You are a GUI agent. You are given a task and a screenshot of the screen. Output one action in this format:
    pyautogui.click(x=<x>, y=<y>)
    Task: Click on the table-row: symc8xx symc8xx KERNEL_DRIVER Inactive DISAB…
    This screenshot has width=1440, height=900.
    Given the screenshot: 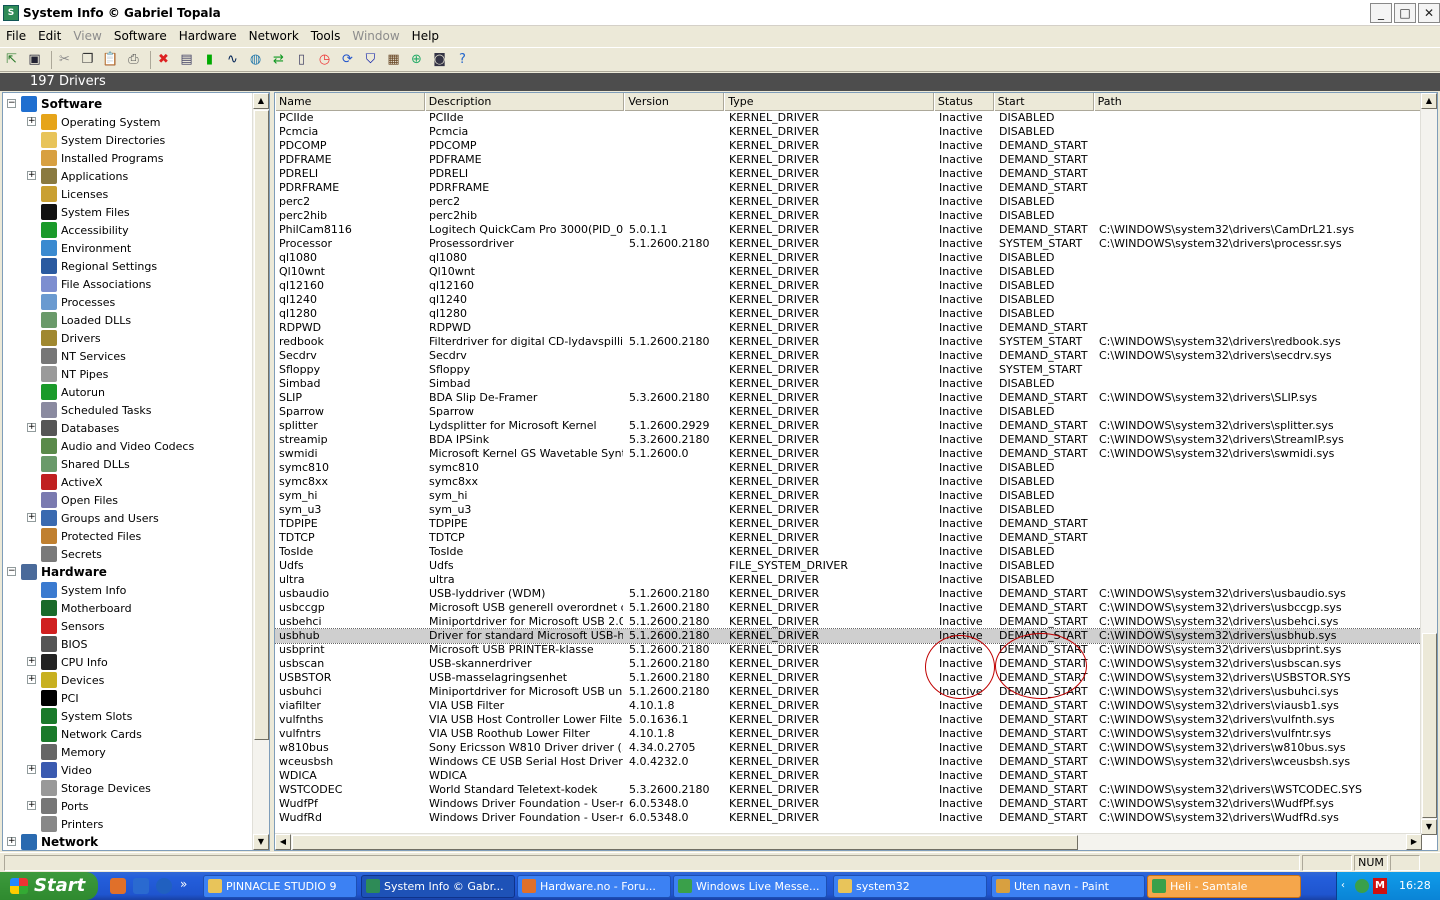 What is the action you would take?
    pyautogui.click(x=848, y=482)
    